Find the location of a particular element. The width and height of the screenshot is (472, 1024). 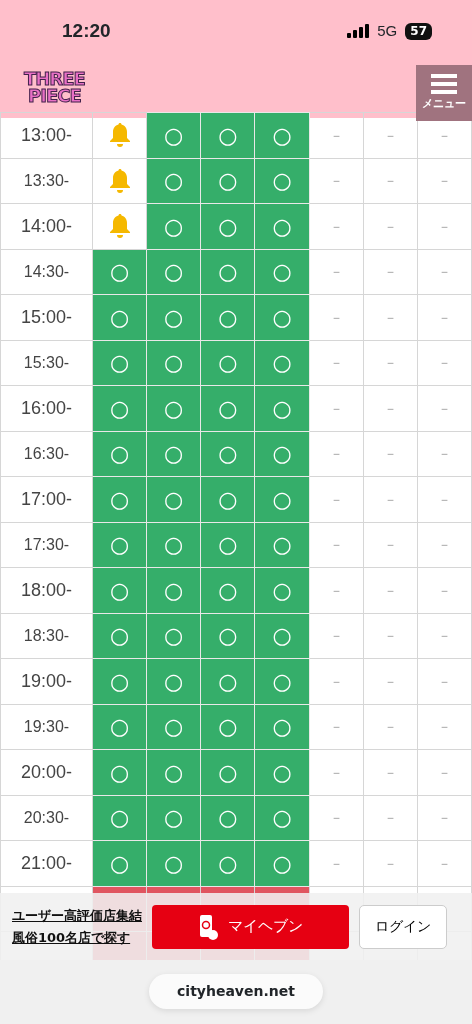

signal-icon is located at coordinates (358, 31).